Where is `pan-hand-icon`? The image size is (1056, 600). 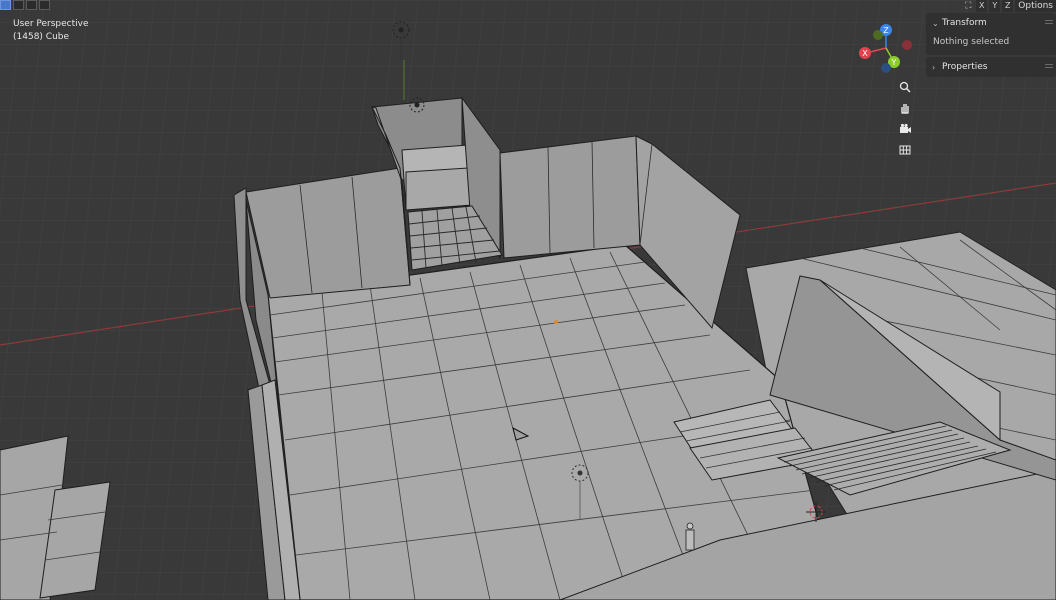
pan-hand-icon is located at coordinates (905, 108).